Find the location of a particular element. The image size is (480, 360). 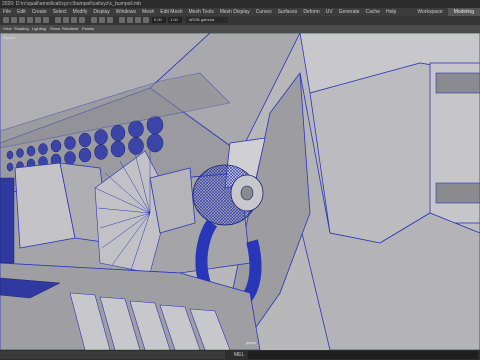

menu-edit: Edit is located at coordinates (21, 12).